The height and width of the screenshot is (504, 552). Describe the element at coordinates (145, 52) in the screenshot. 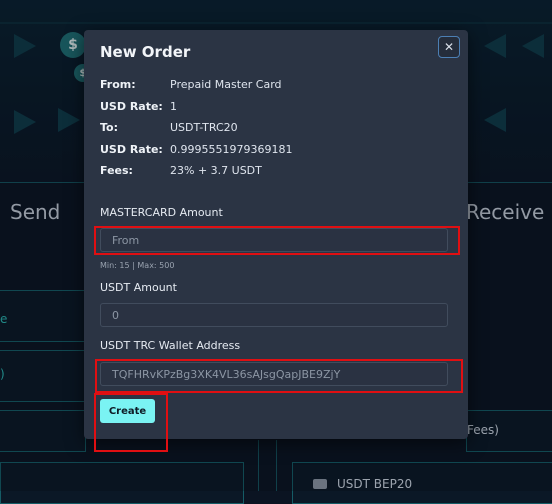

I see `modal-title: New Order` at that location.